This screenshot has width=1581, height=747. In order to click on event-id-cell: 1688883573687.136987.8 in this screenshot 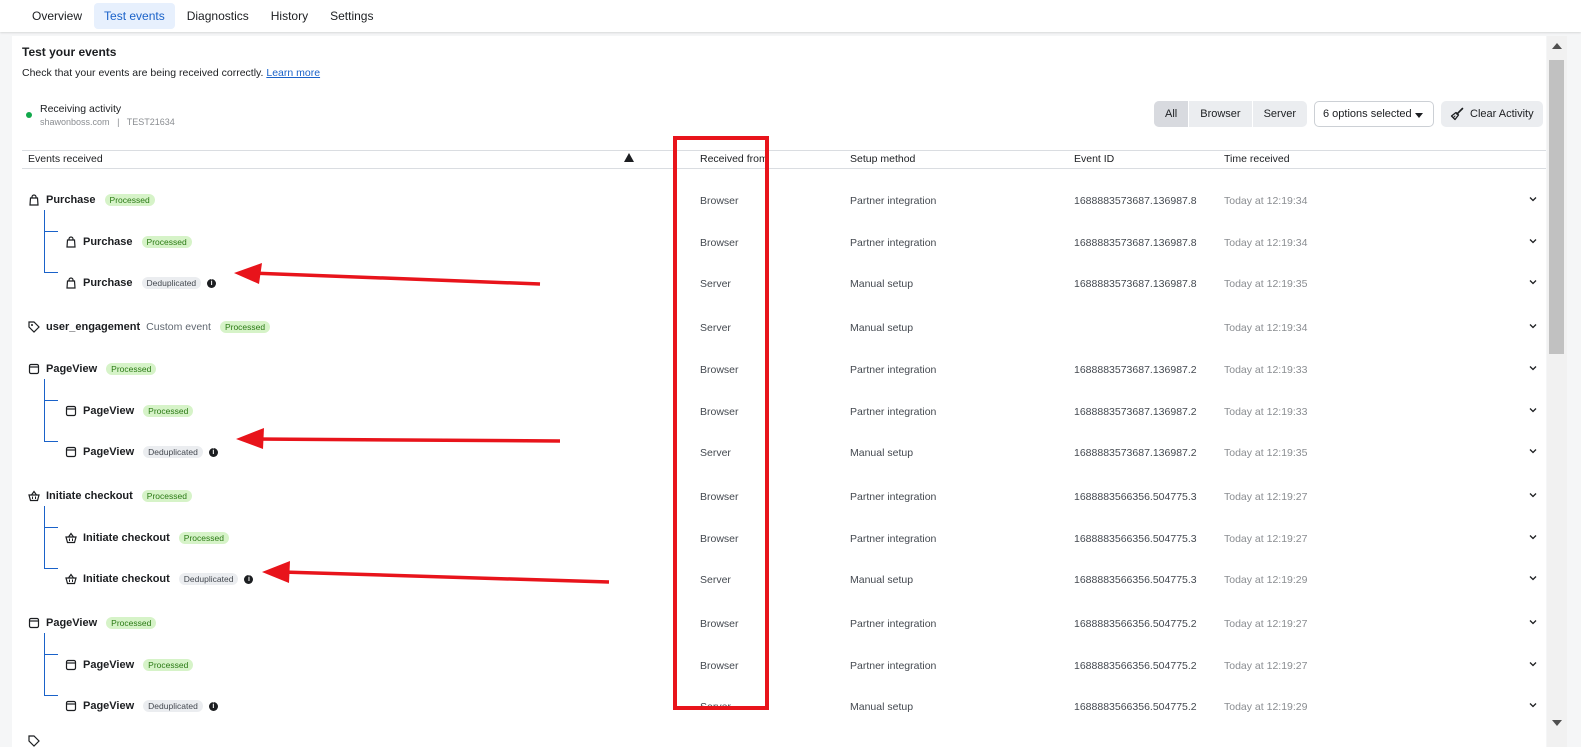, I will do `click(1135, 284)`.